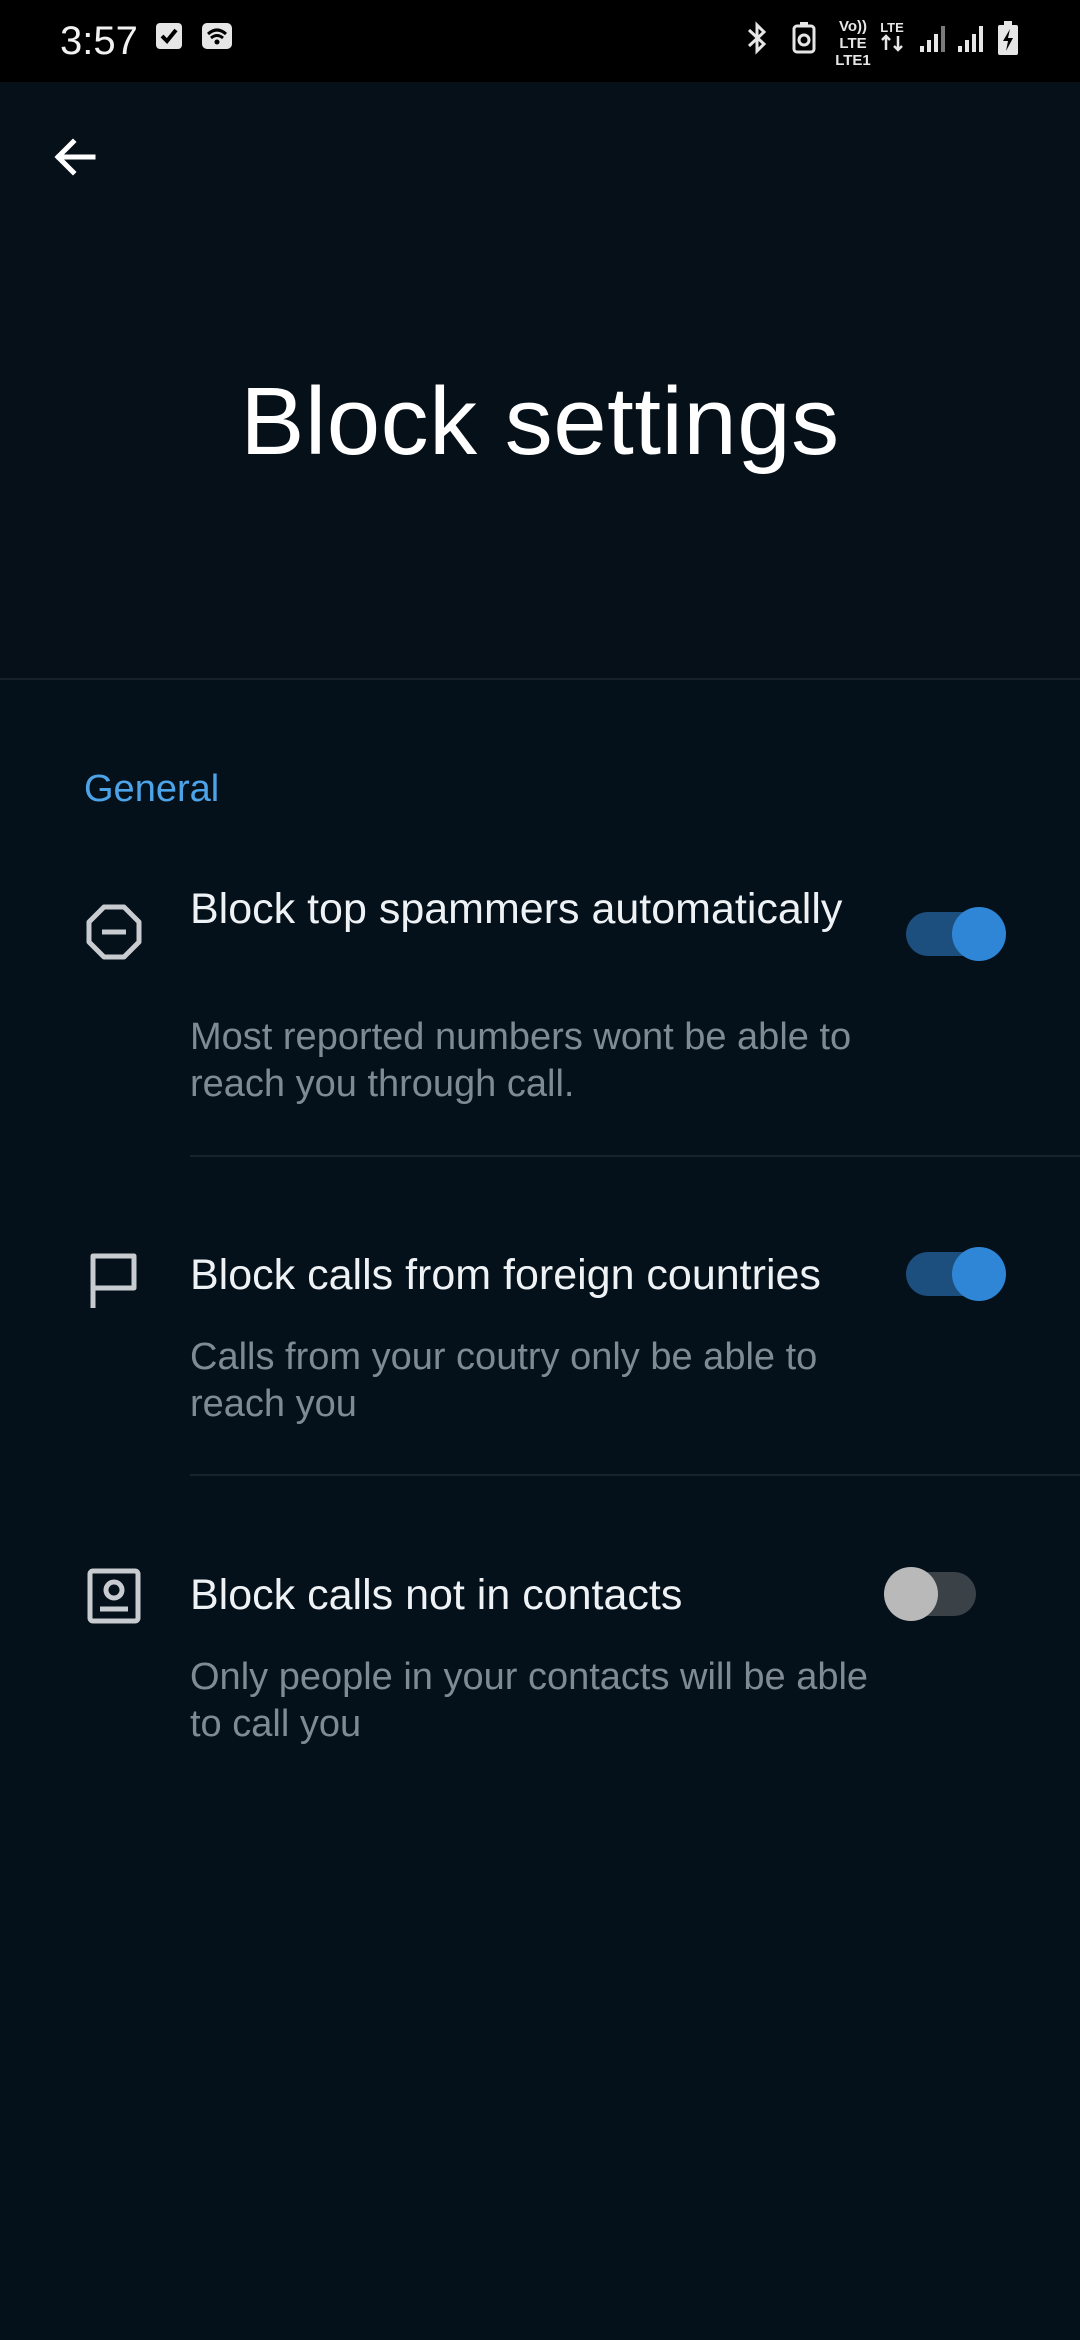 This screenshot has height=2340, width=1080. Describe the element at coordinates (114, 1596) in the screenshot. I see `contact-card-icon` at that location.